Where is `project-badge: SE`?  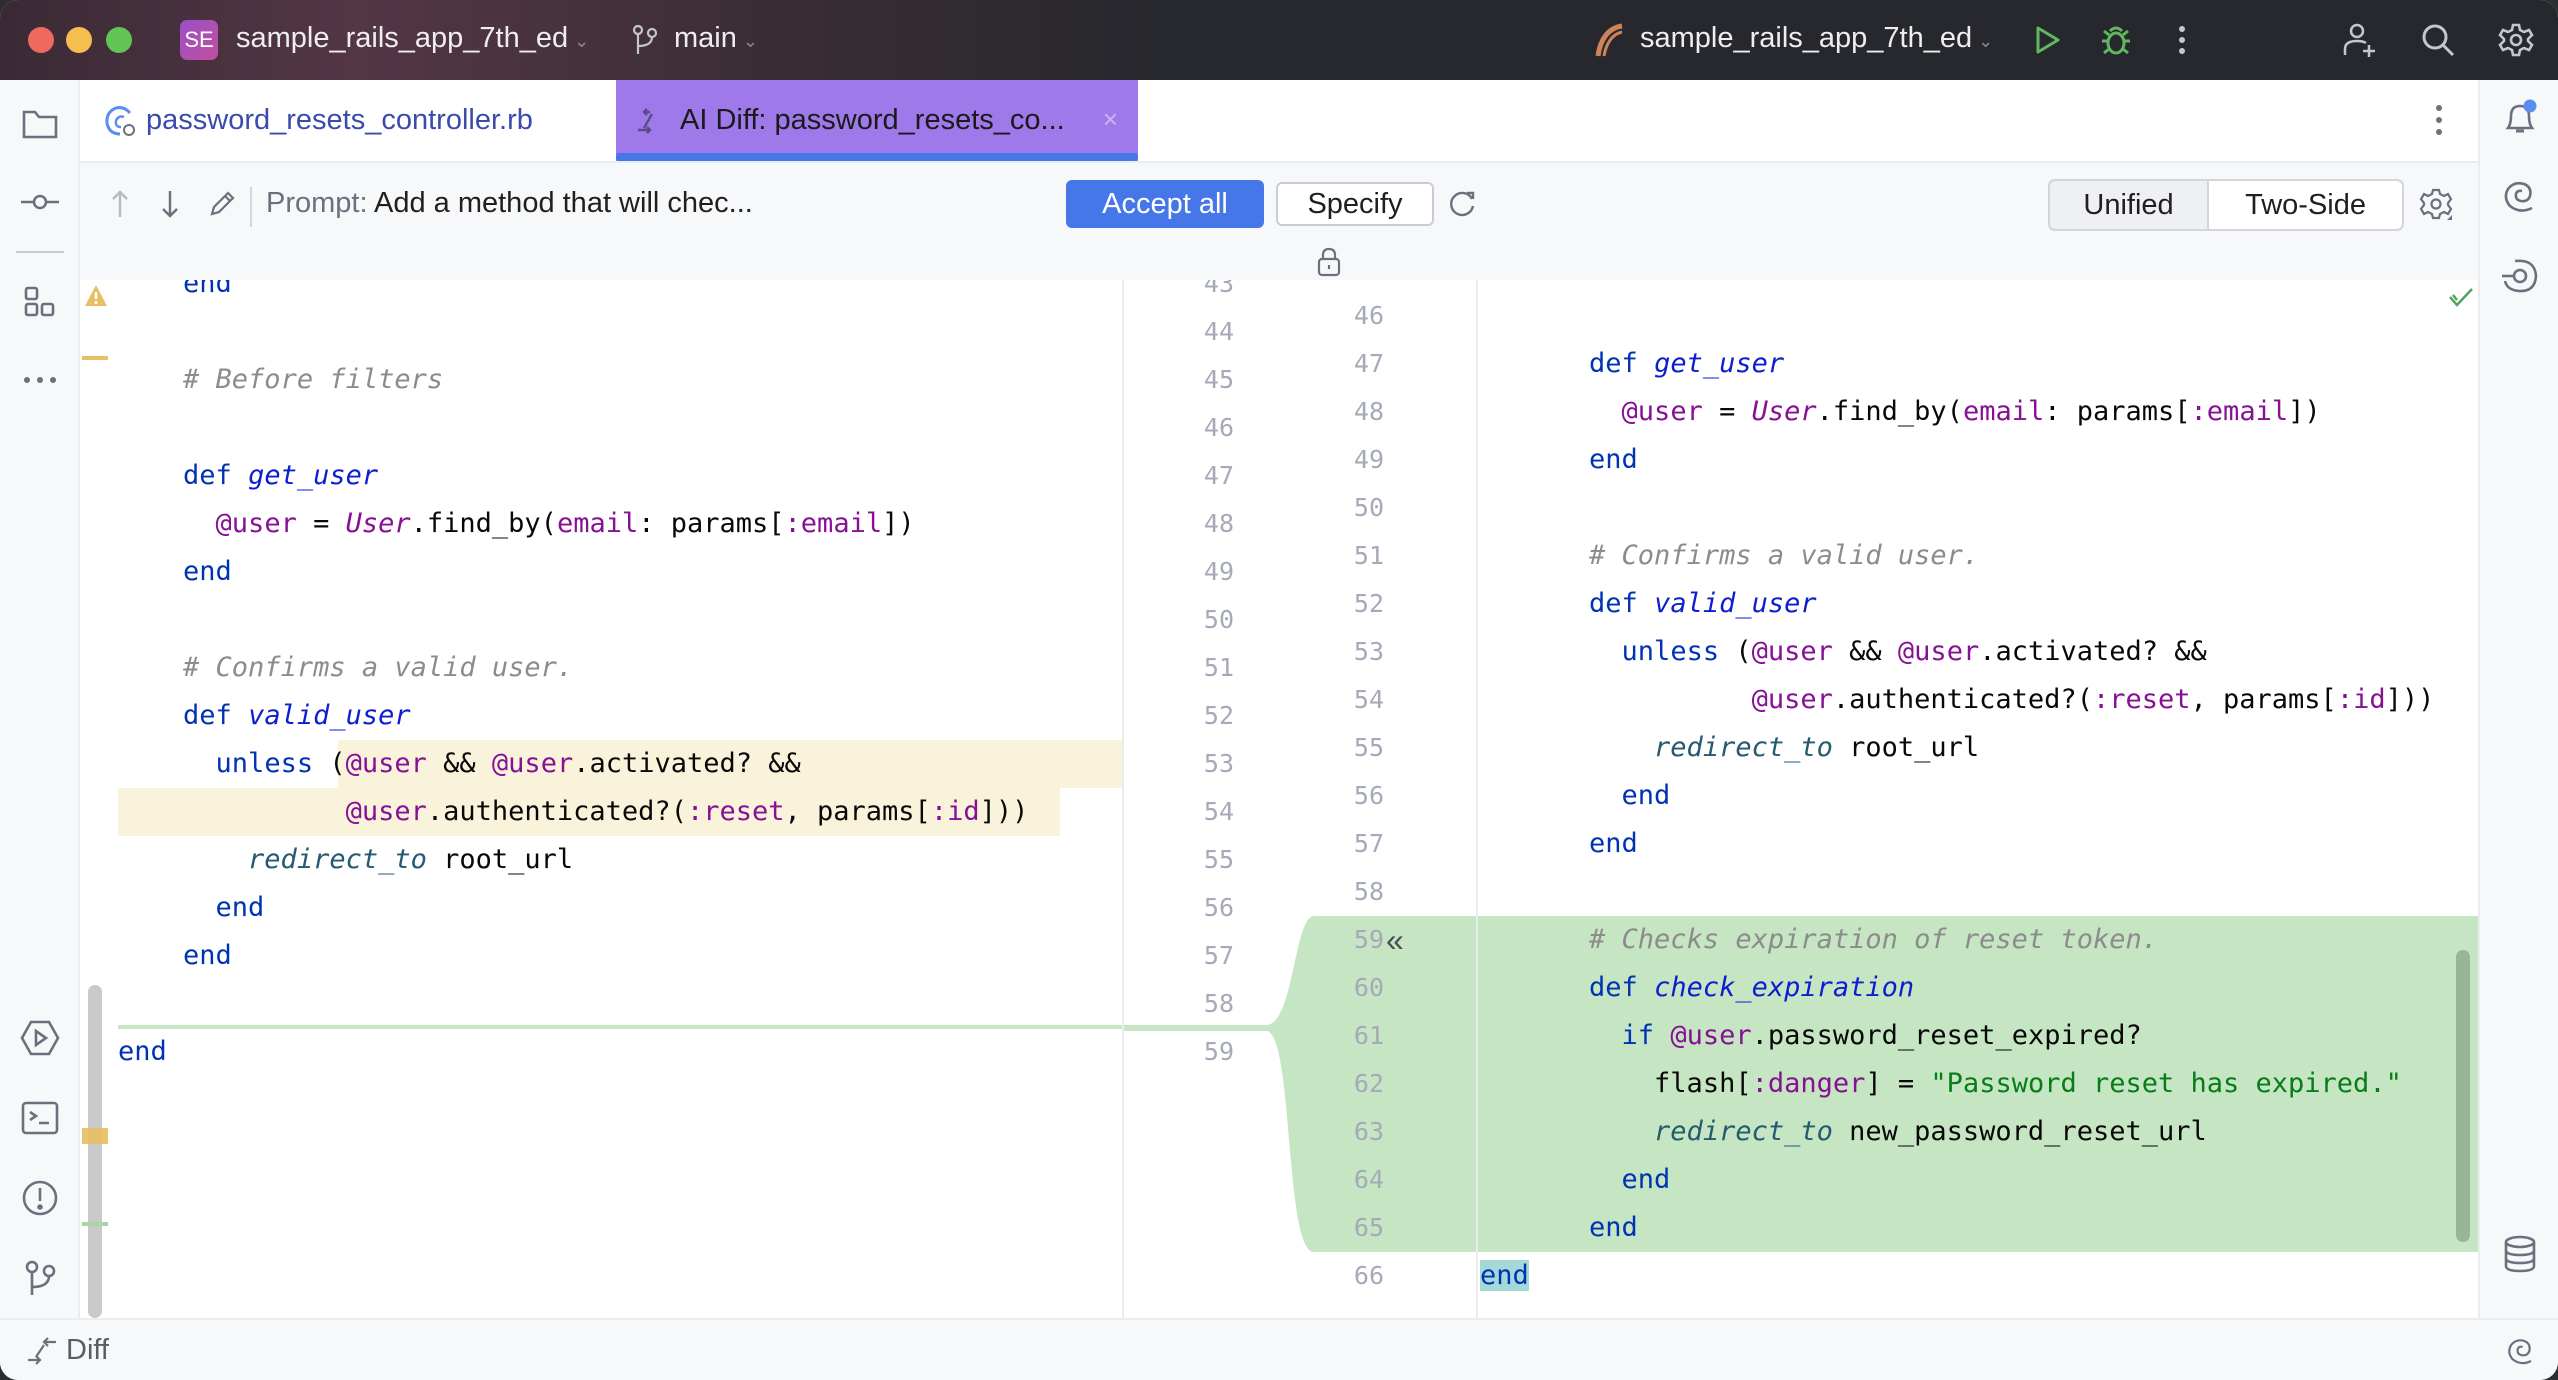
project-badge: SE is located at coordinates (199, 40).